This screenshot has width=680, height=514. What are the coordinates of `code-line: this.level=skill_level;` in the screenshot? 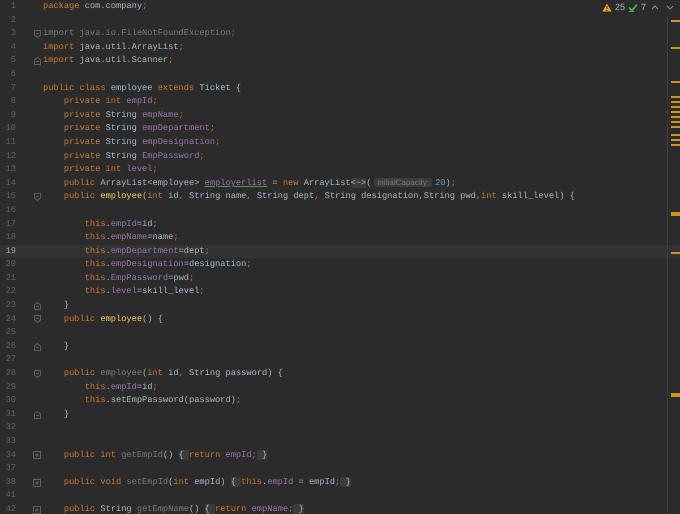 It's located at (144, 291).